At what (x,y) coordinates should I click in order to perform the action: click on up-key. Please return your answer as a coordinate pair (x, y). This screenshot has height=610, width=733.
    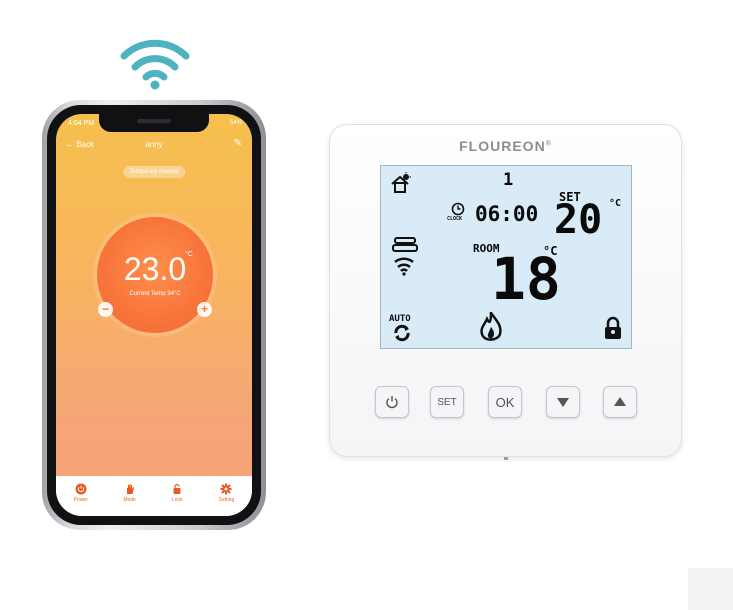
    Looking at the image, I should click on (620, 402).